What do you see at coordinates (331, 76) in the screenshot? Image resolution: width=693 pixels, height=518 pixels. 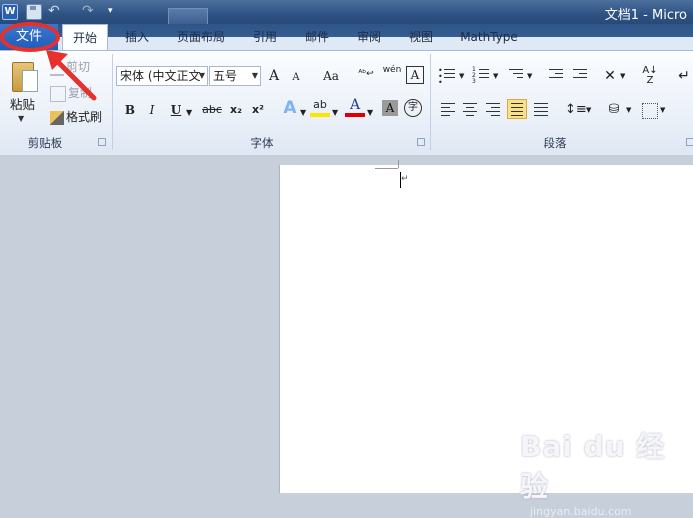 I see `change-case-button: Aa` at bounding box center [331, 76].